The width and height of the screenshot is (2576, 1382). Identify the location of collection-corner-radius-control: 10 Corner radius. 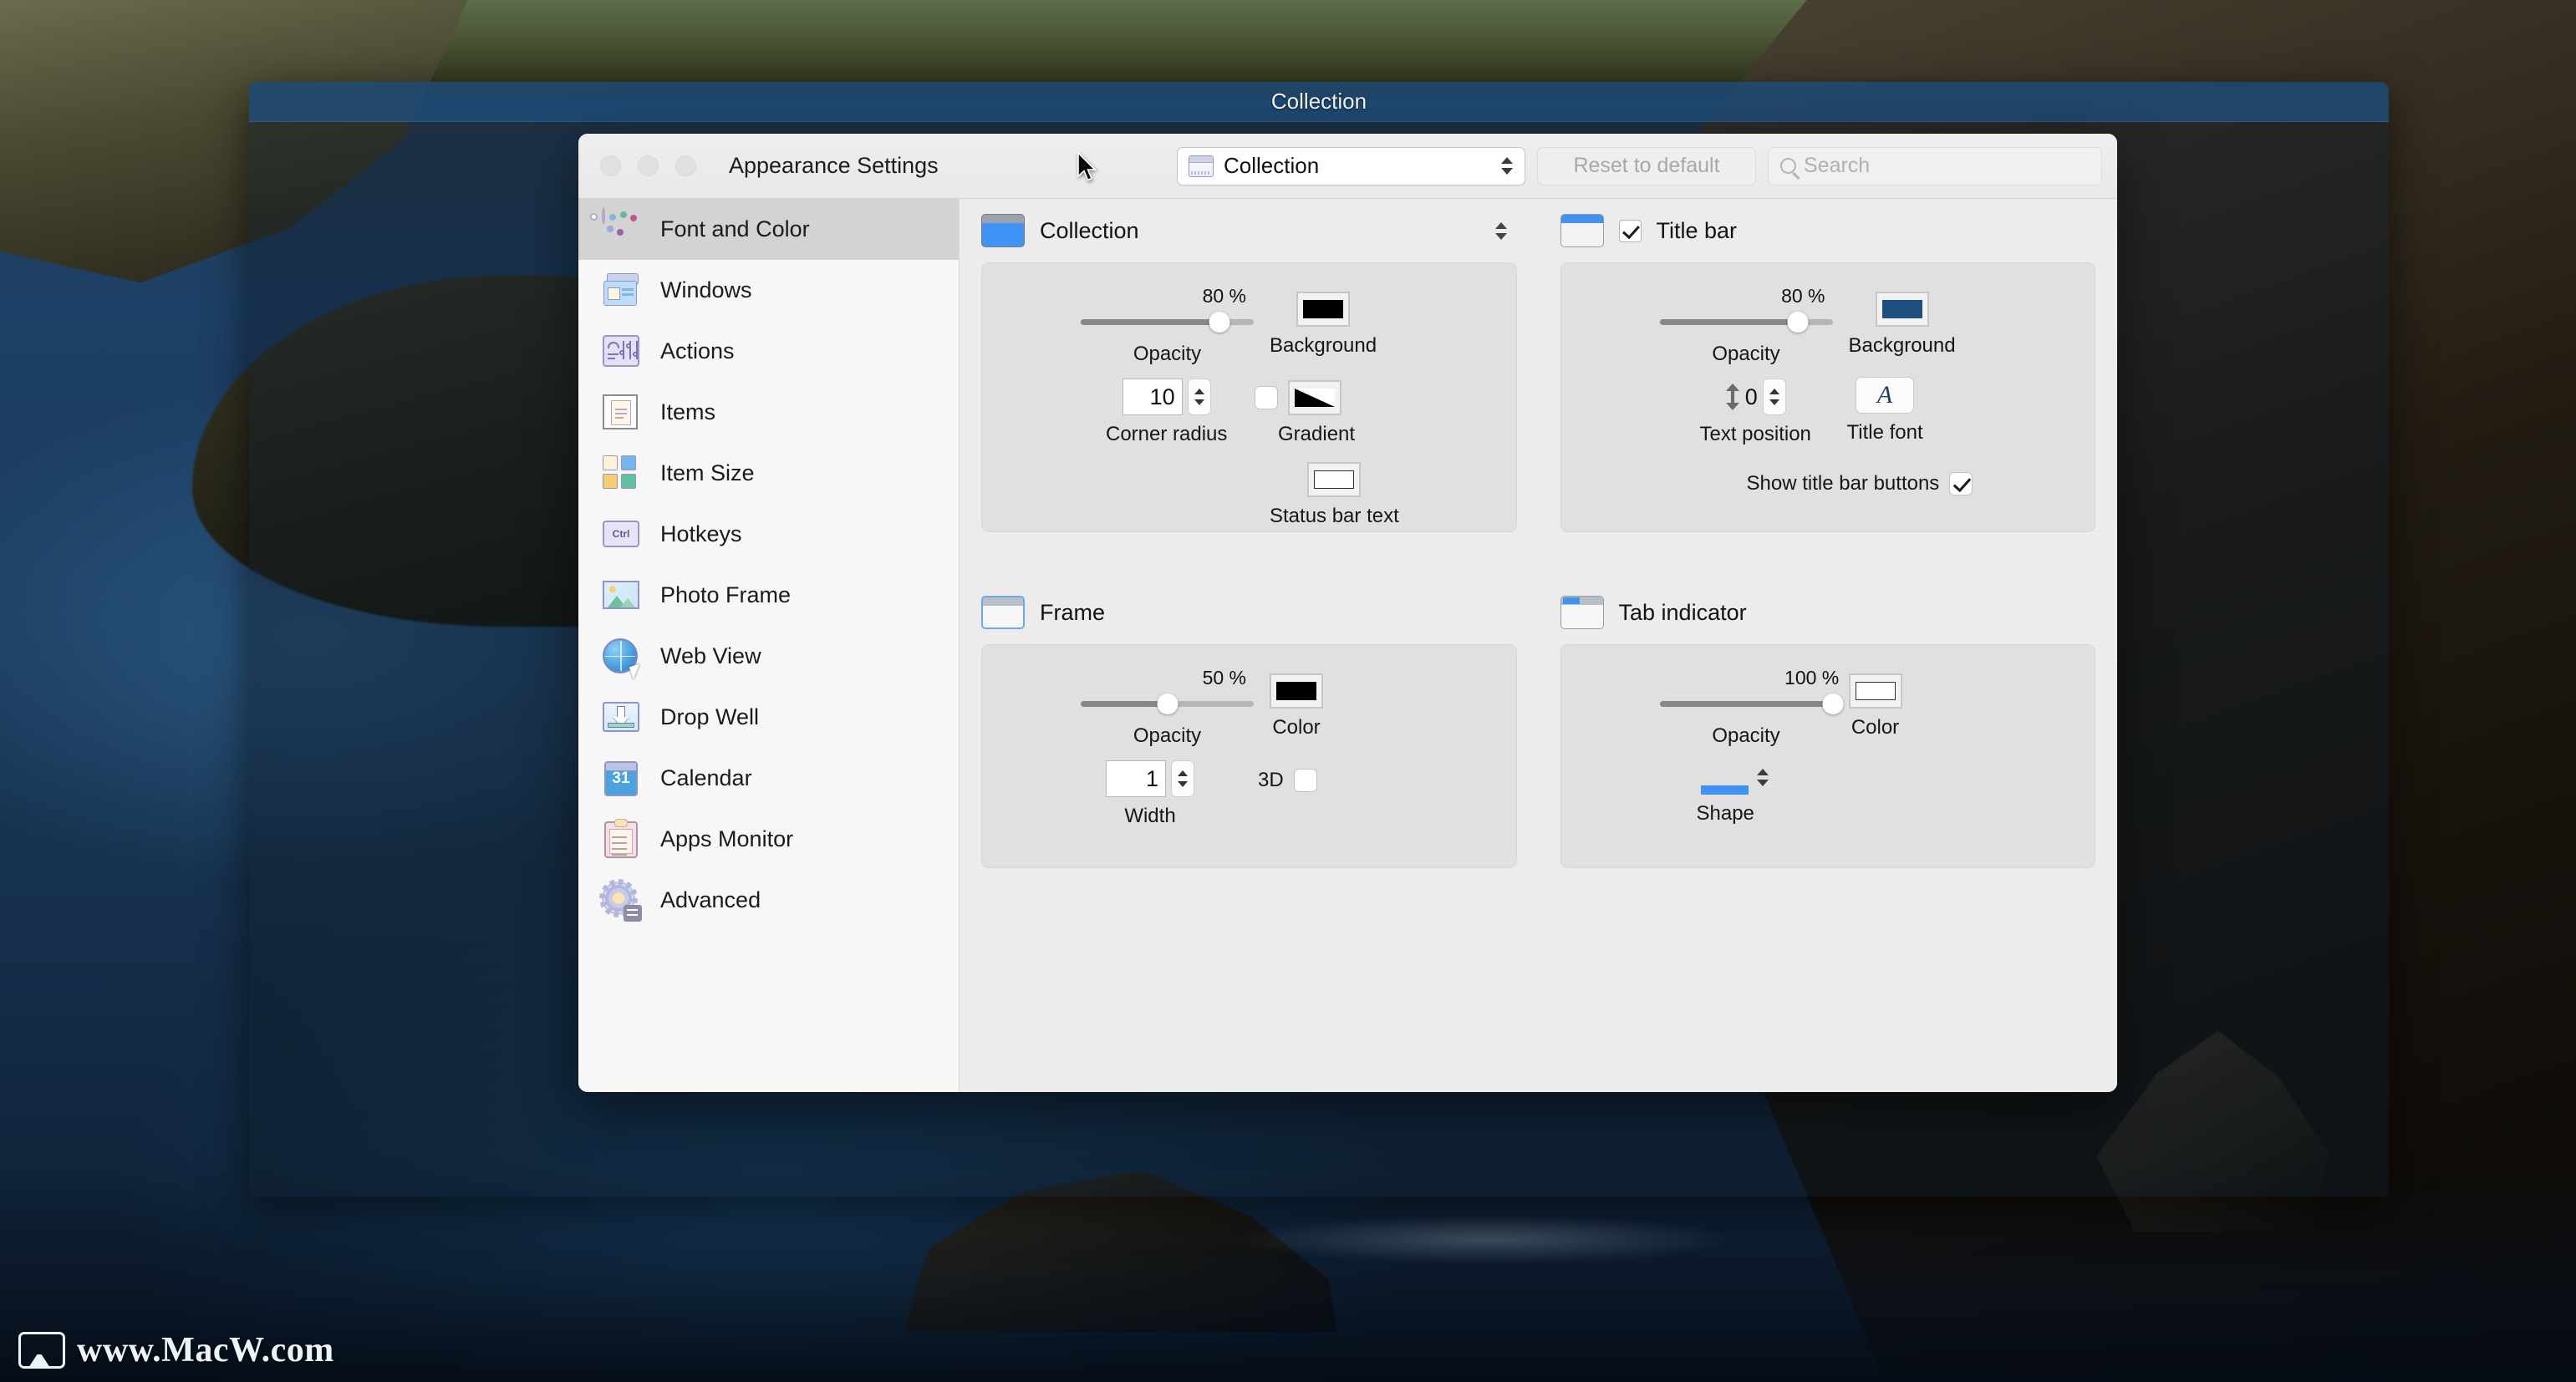
(1166, 412).